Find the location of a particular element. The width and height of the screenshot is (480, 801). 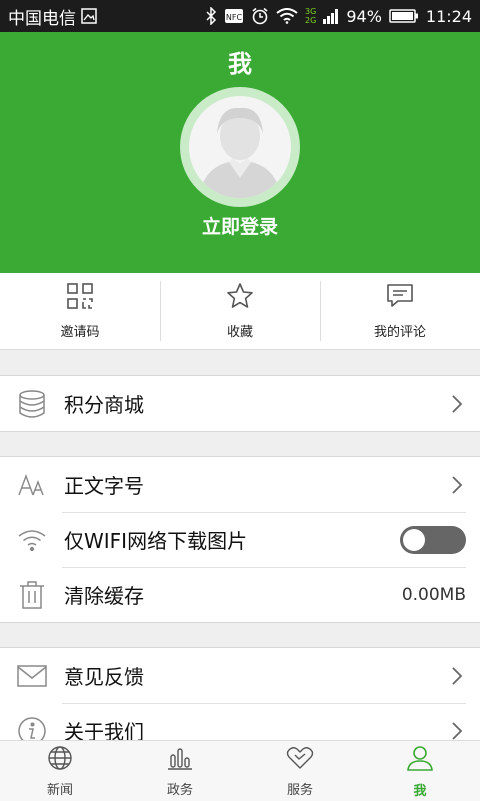

toggle-knob is located at coordinates (414, 539).